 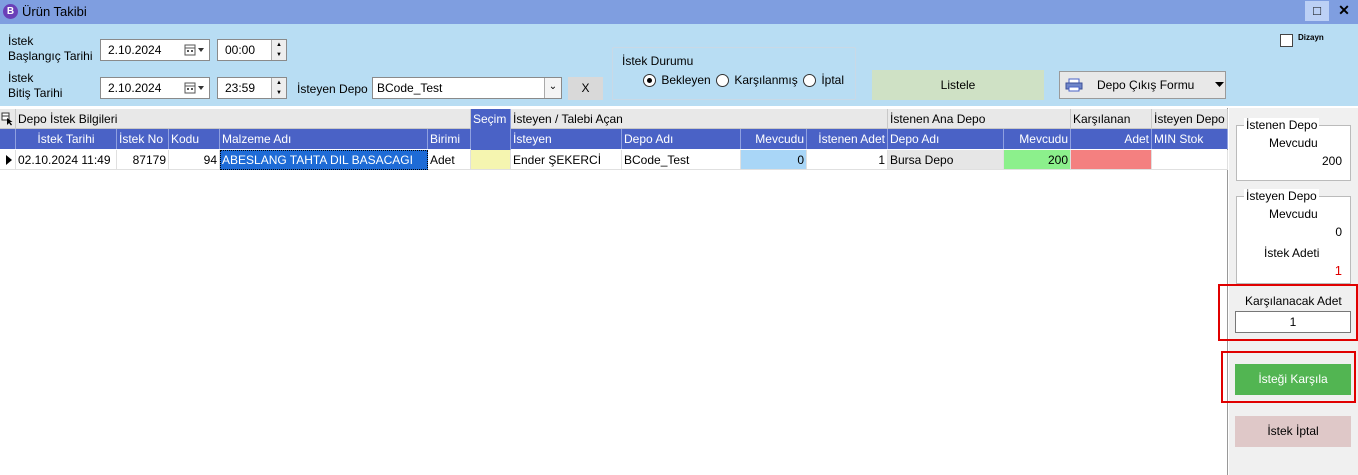 What do you see at coordinates (324, 160) in the screenshot?
I see `cell-malzeme-adi: ABESLANG TAHTA DIL BASACAGI` at bounding box center [324, 160].